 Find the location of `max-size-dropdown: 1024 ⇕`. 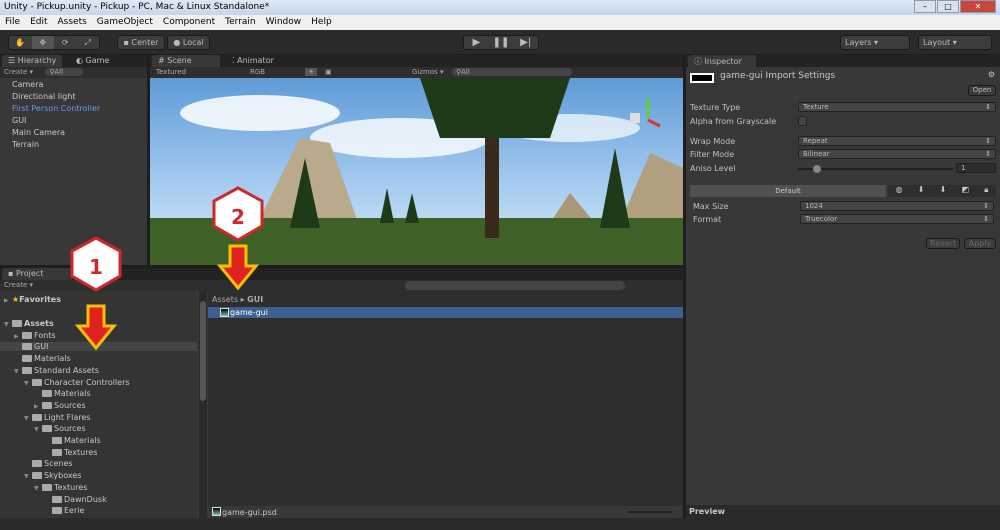

max-size-dropdown: 1024 ⇕ is located at coordinates (897, 206).